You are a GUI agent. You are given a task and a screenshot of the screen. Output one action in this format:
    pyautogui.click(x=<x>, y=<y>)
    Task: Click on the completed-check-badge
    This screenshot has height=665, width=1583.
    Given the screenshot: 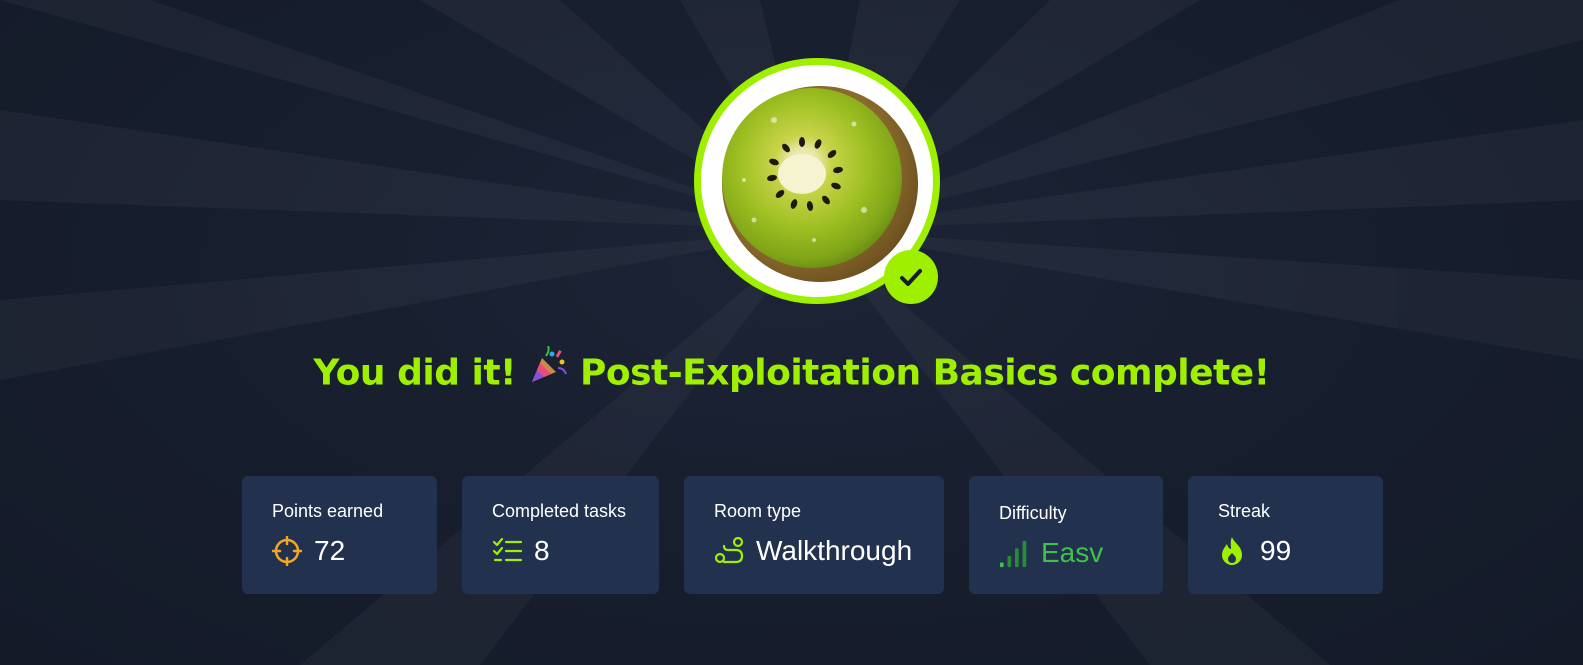 What is the action you would take?
    pyautogui.click(x=911, y=277)
    